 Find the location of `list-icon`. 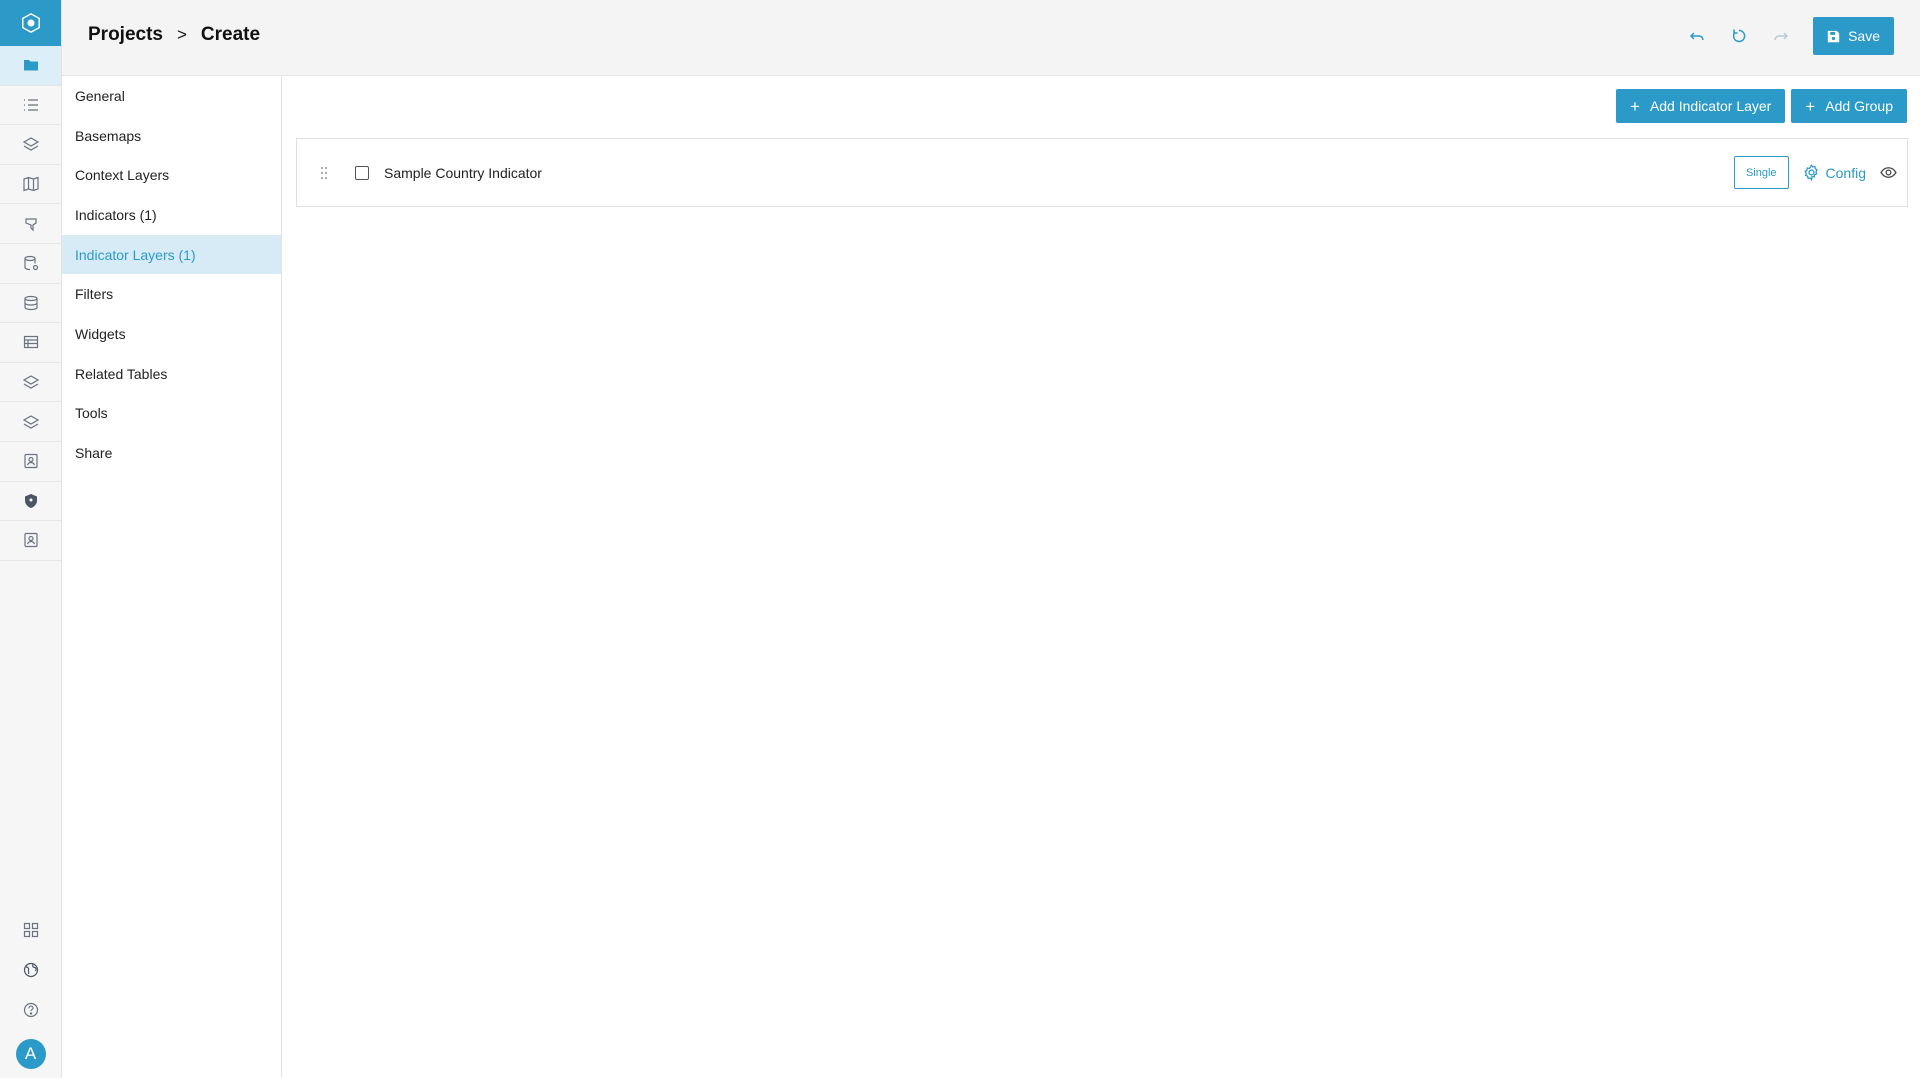

list-icon is located at coordinates (30, 105).